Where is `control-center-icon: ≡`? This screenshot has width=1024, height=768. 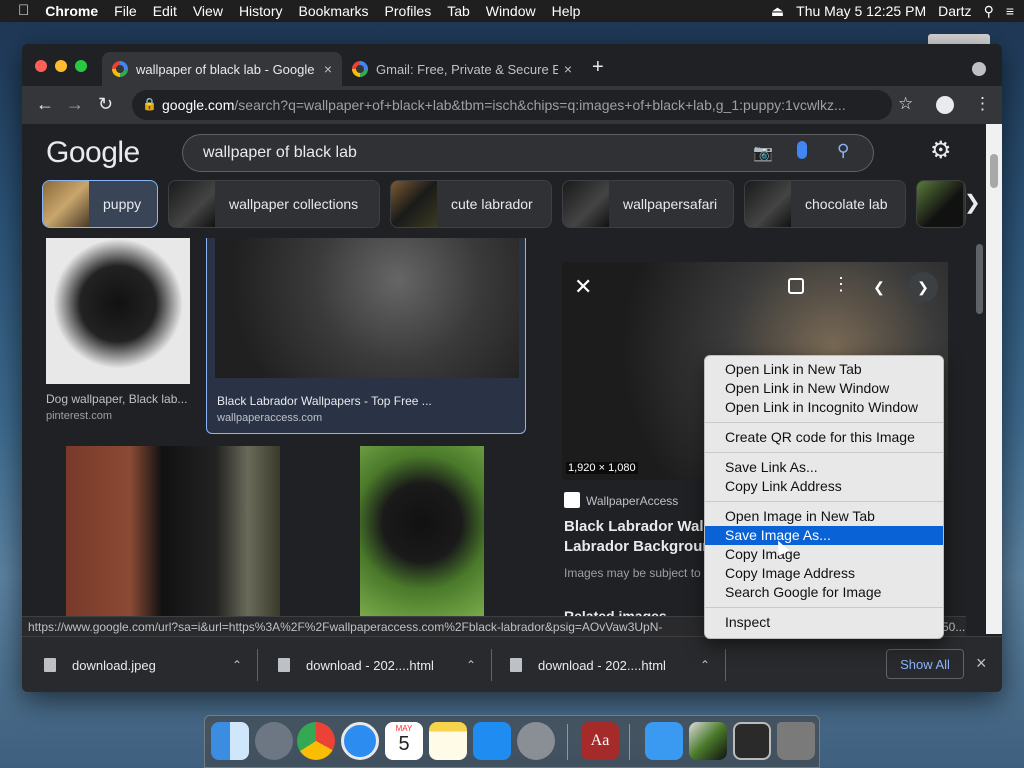 control-center-icon: ≡ is located at coordinates (1010, 11).